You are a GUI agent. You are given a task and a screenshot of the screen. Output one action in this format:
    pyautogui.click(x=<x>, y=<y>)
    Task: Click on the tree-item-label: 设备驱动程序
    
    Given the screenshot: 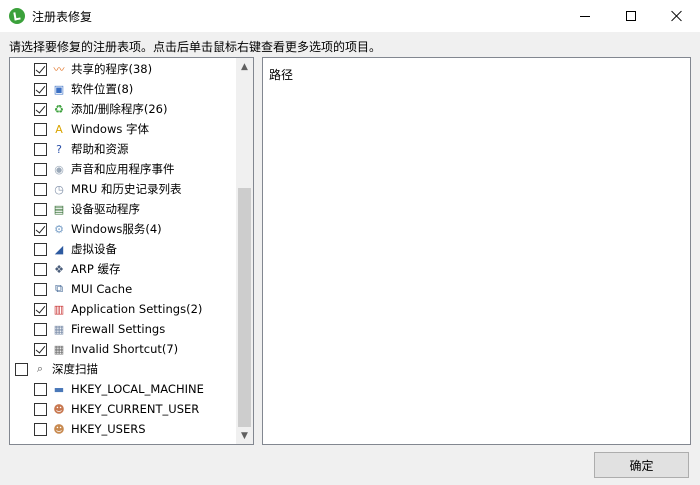 What is the action you would take?
    pyautogui.click(x=105, y=209)
    